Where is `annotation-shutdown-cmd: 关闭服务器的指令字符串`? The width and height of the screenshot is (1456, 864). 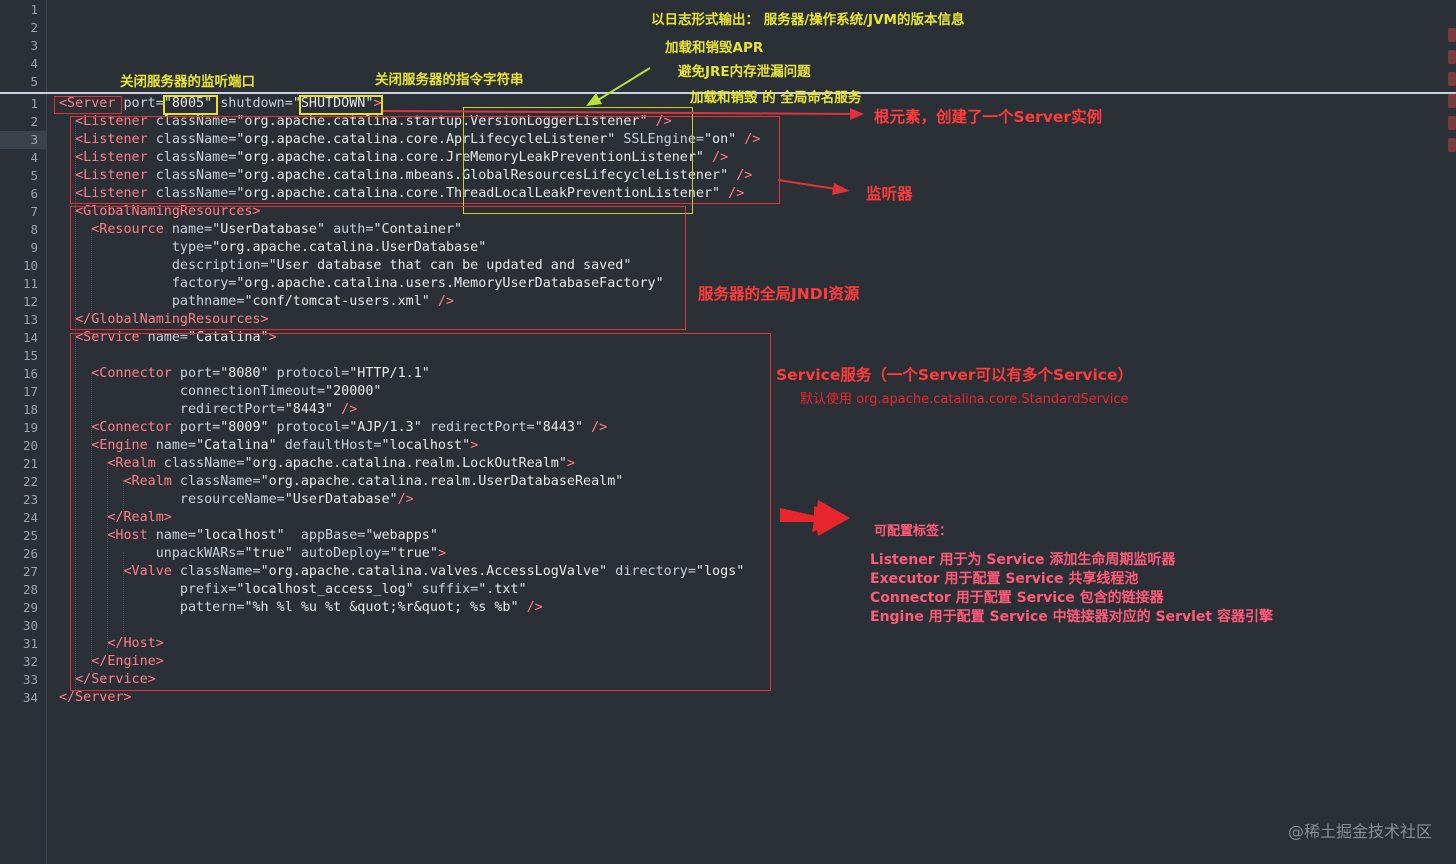 annotation-shutdown-cmd: 关闭服务器的指令字符串 is located at coordinates (449, 80).